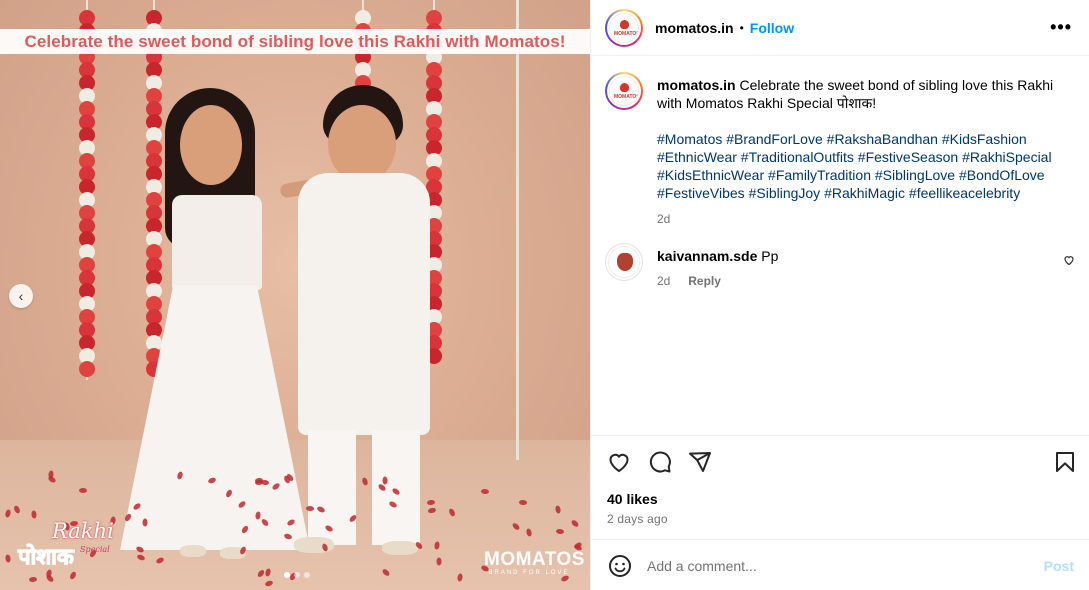 The width and height of the screenshot is (1089, 590). I want to click on hashtag: #FestiveSeason, so click(908, 157).